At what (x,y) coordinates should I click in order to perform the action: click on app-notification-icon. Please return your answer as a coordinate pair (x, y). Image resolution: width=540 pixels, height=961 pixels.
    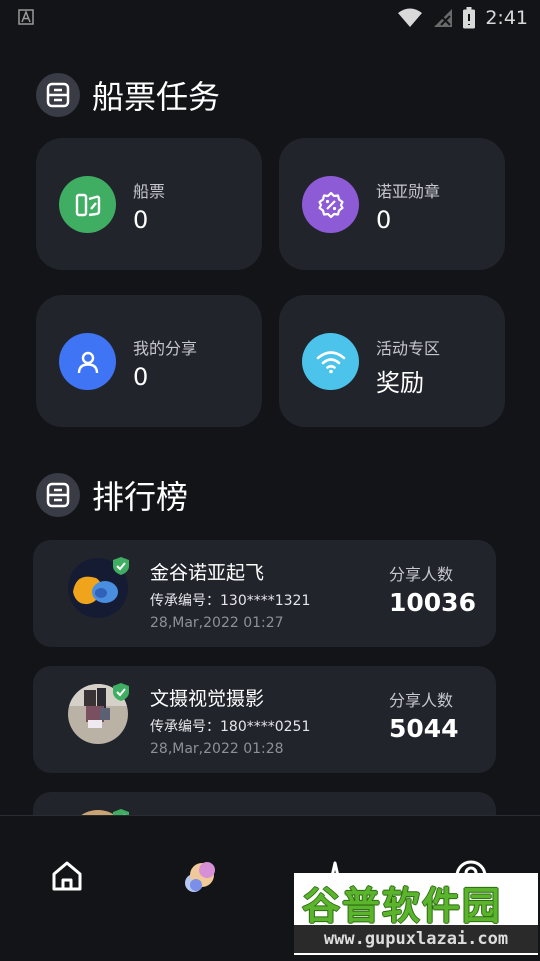
    Looking at the image, I should click on (26, 17).